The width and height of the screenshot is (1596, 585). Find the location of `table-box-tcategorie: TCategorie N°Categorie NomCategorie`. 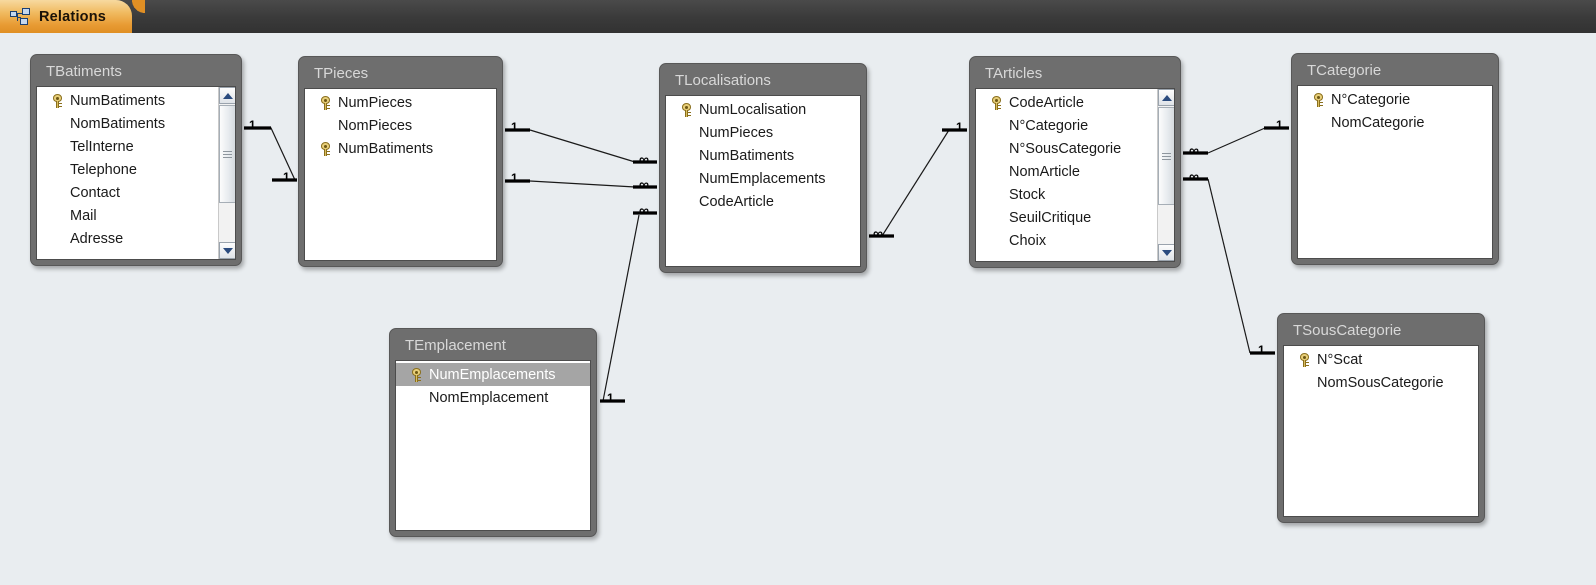

table-box-tcategorie: TCategorie N°Categorie NomCategorie is located at coordinates (1395, 159).